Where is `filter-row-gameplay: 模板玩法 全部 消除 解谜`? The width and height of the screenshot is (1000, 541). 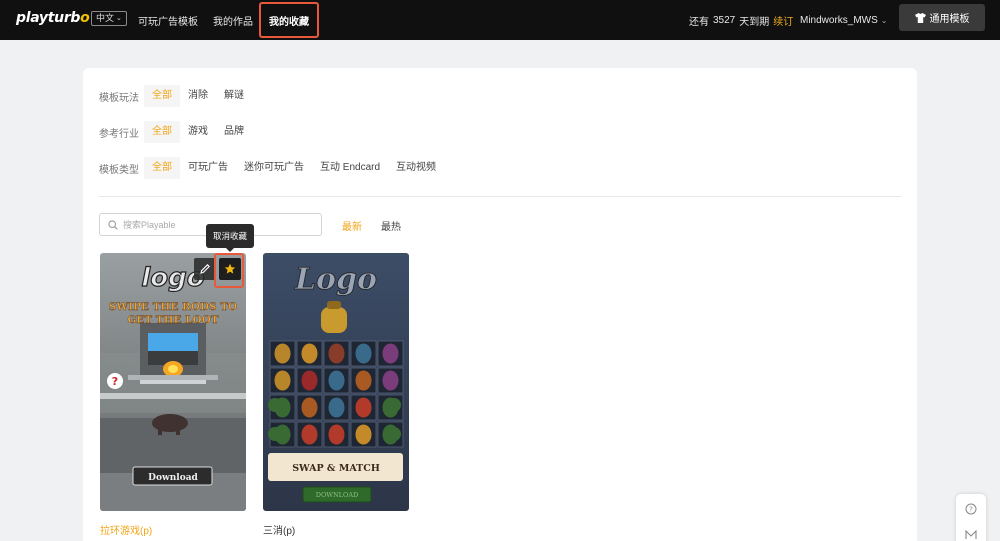
filter-row-gameplay: 模板玩法 全部 消除 解谜 is located at coordinates (175, 96).